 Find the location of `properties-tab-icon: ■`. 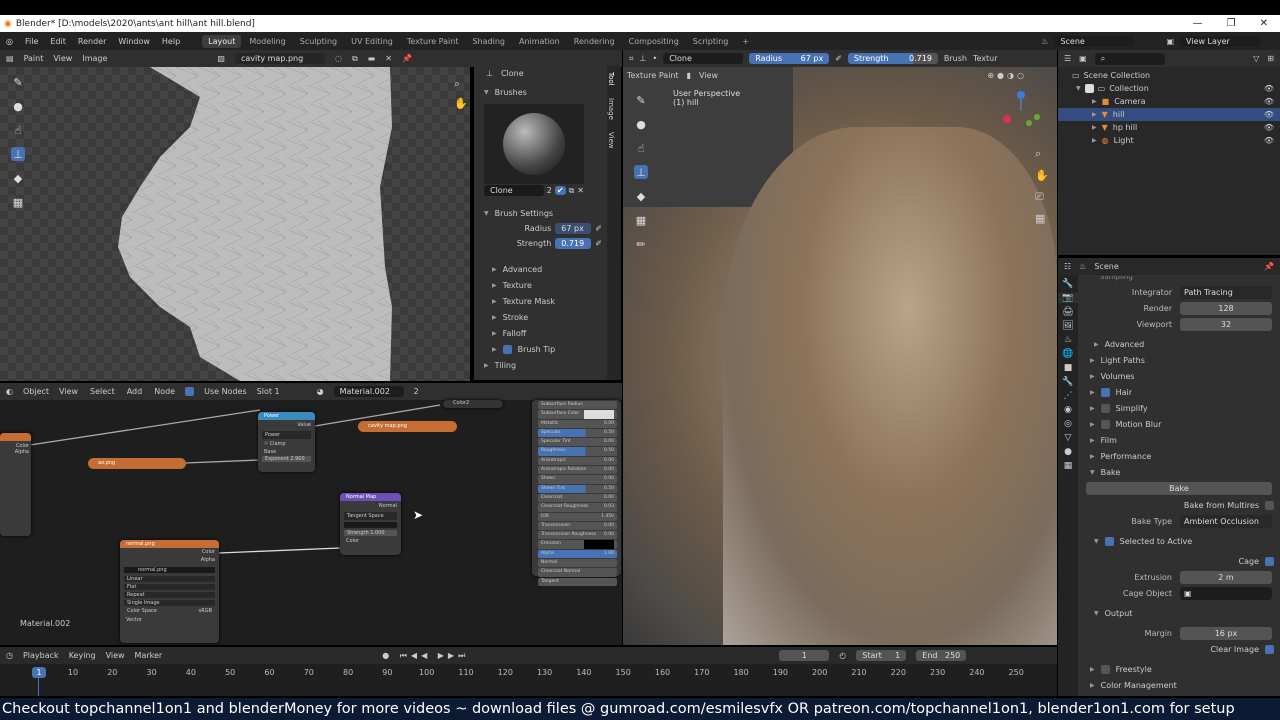

properties-tab-icon: ■ is located at coordinates (1068, 368).